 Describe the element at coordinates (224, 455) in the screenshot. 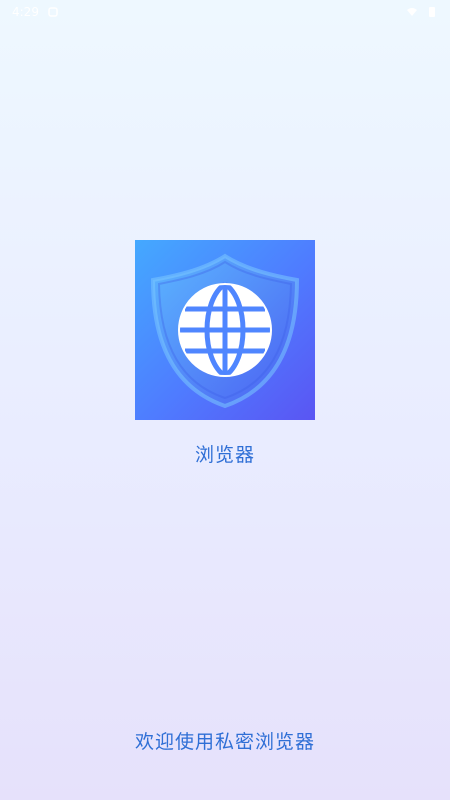

I see `app-name: 浏览器` at that location.